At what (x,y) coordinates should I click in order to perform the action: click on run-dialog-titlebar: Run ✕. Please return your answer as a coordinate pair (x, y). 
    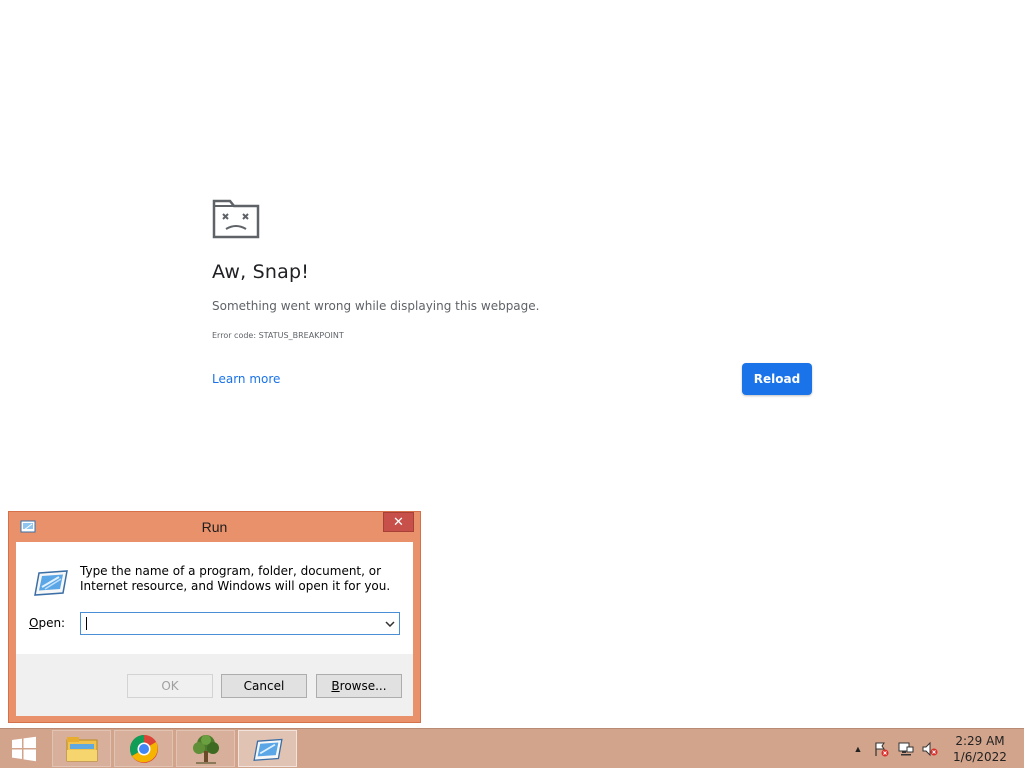
    Looking at the image, I should click on (214, 527).